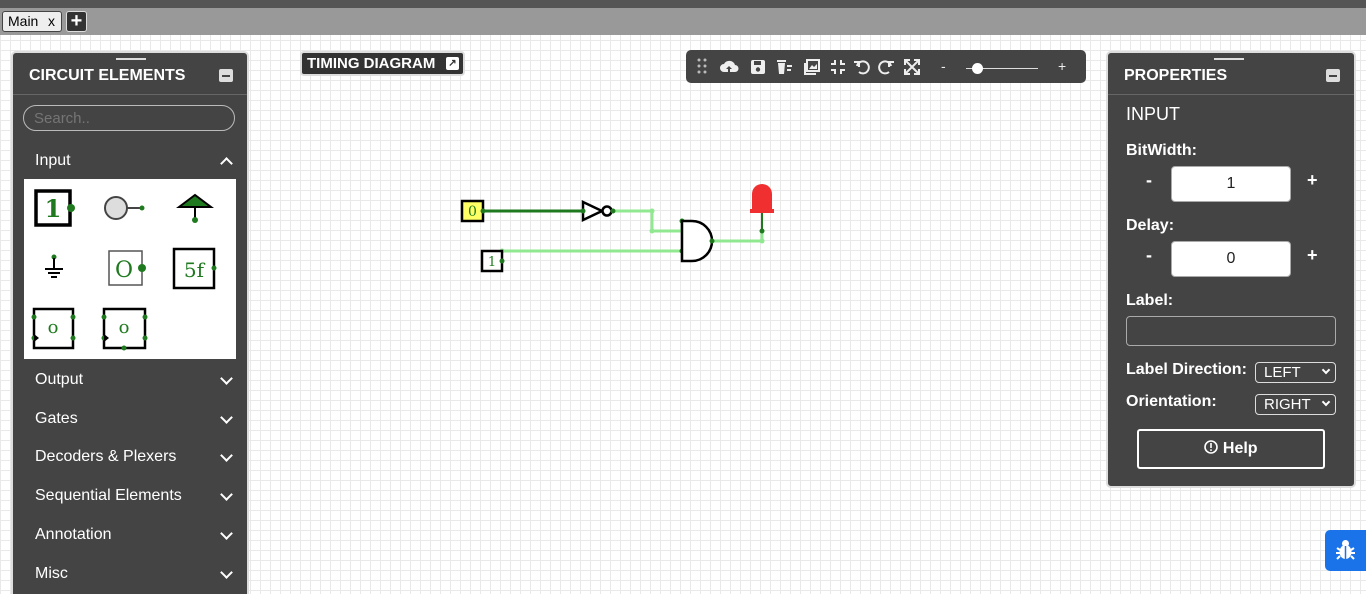 The image size is (1366, 594). What do you see at coordinates (56, 419) in the screenshot?
I see `category-gates: Gates` at bounding box center [56, 419].